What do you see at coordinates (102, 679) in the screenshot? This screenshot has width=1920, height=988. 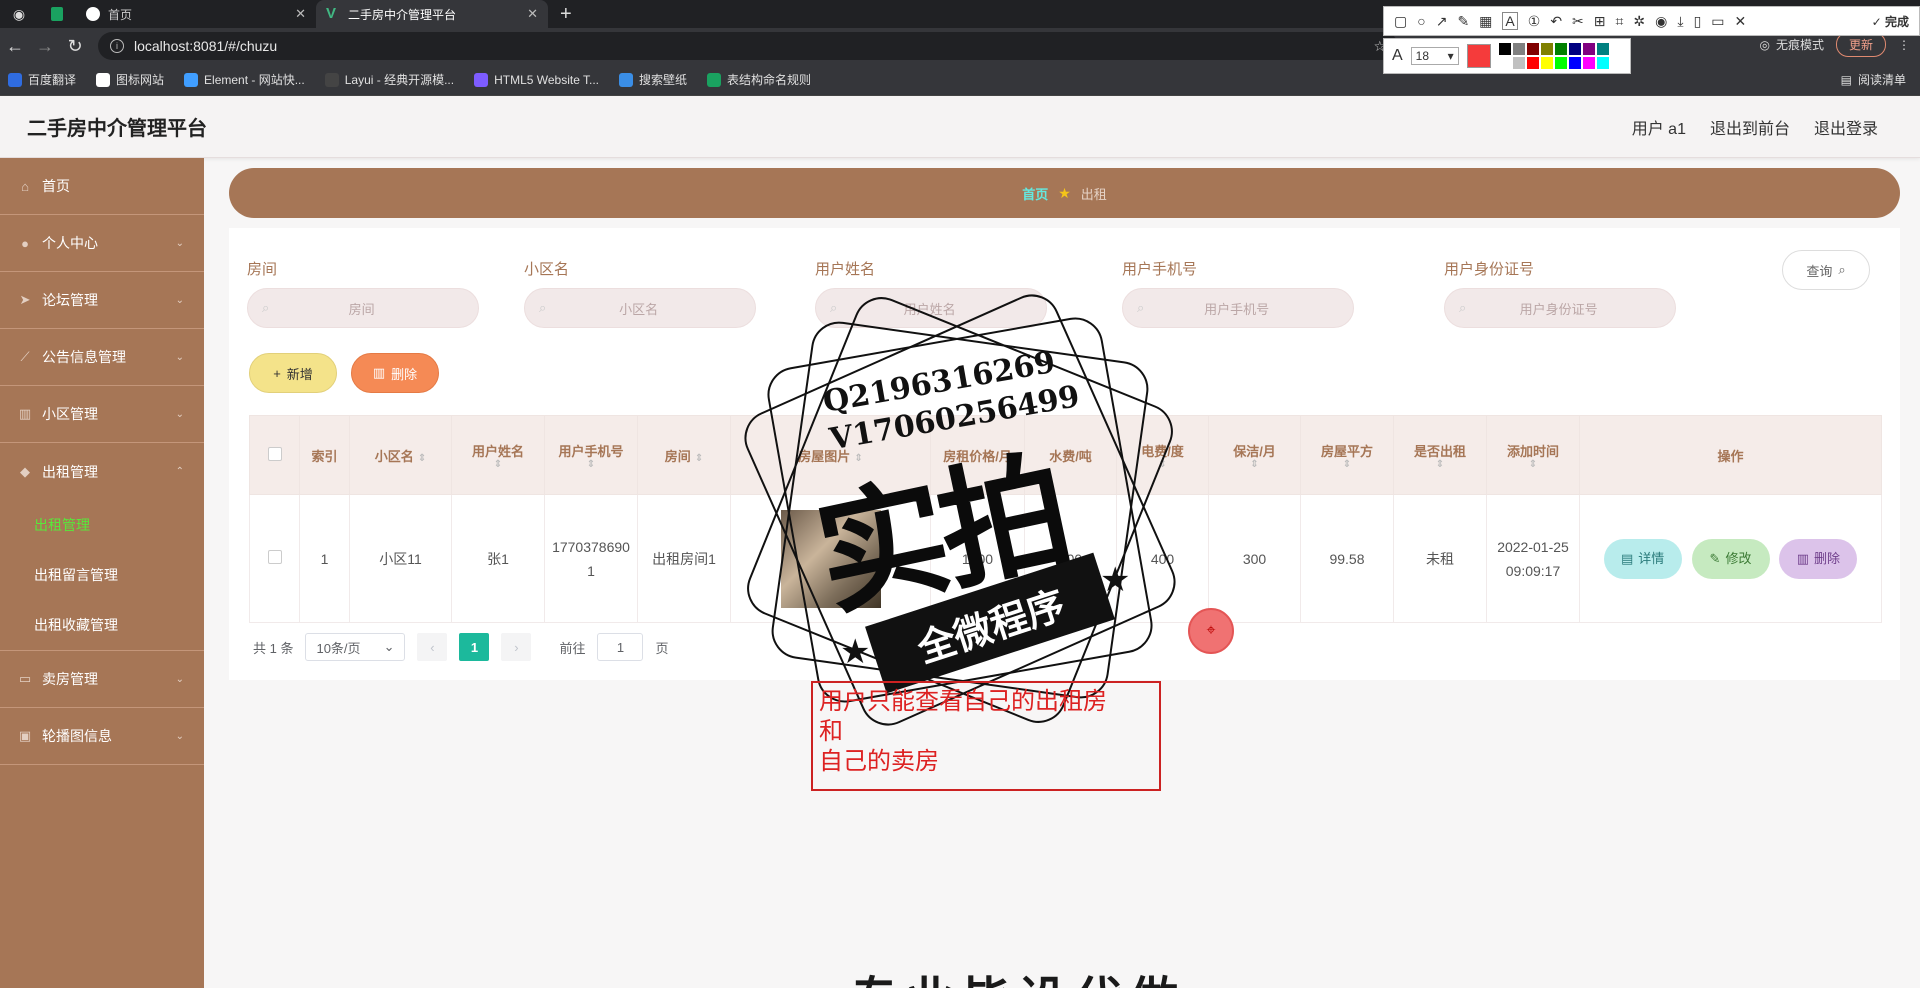 I see `sidebar-item-sale: ▭ 卖房管理 ⌄` at bounding box center [102, 679].